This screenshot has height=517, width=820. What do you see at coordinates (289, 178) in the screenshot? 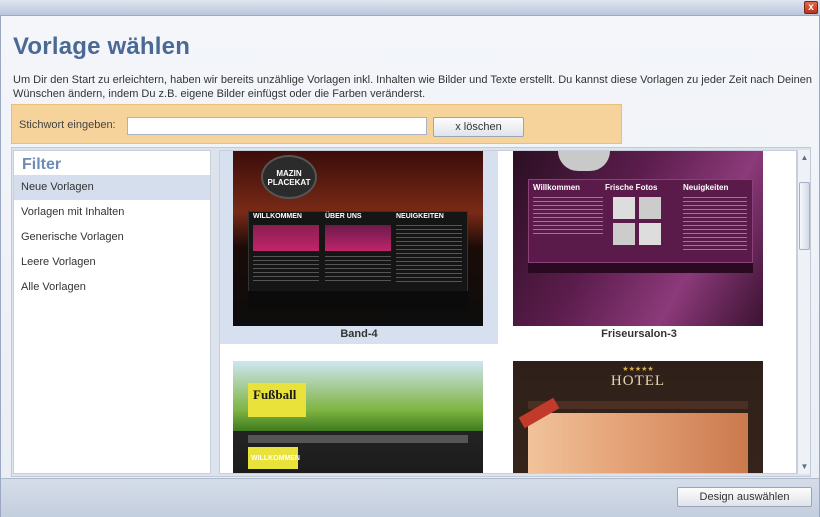
I see `thumb-badge-text: MAZIN PLACEKAT` at bounding box center [289, 178].